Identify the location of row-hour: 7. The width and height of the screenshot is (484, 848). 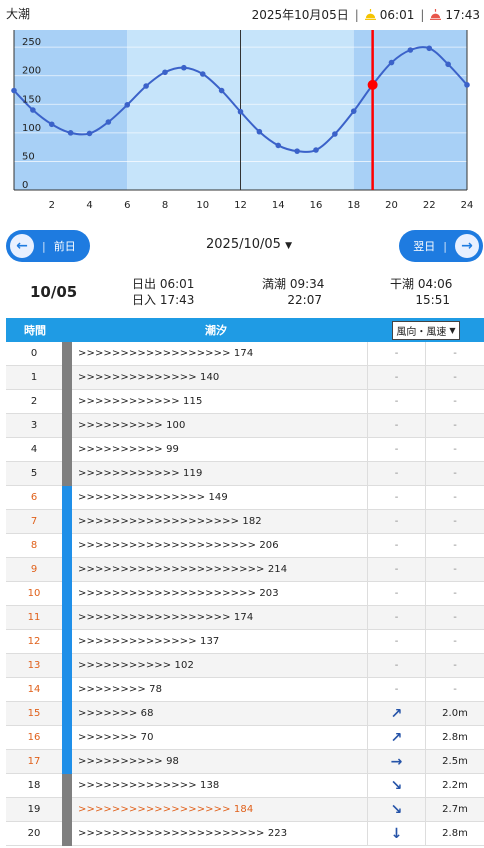
(34, 521).